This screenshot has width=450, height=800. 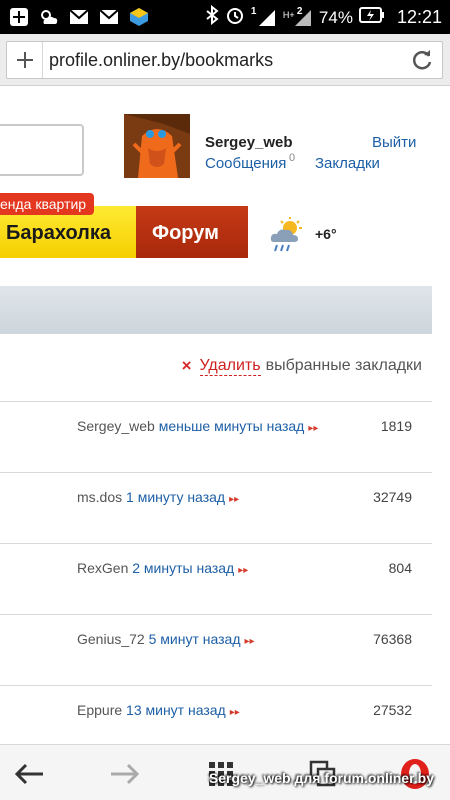 What do you see at coordinates (139, 17) in the screenshot?
I see `app-notification-icon` at bounding box center [139, 17].